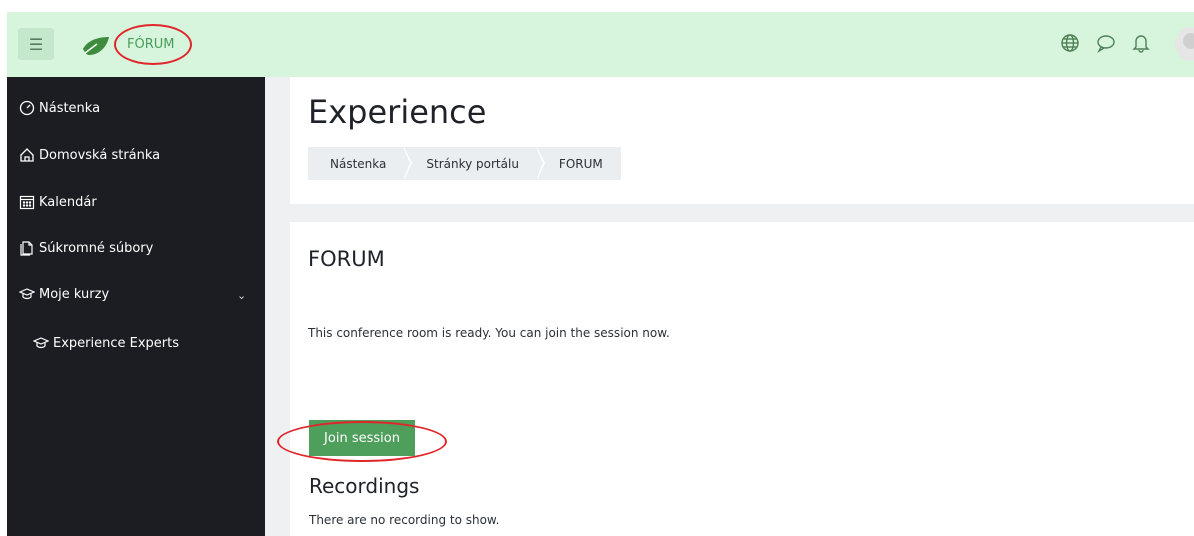  What do you see at coordinates (27, 155) in the screenshot?
I see `home-icon` at bounding box center [27, 155].